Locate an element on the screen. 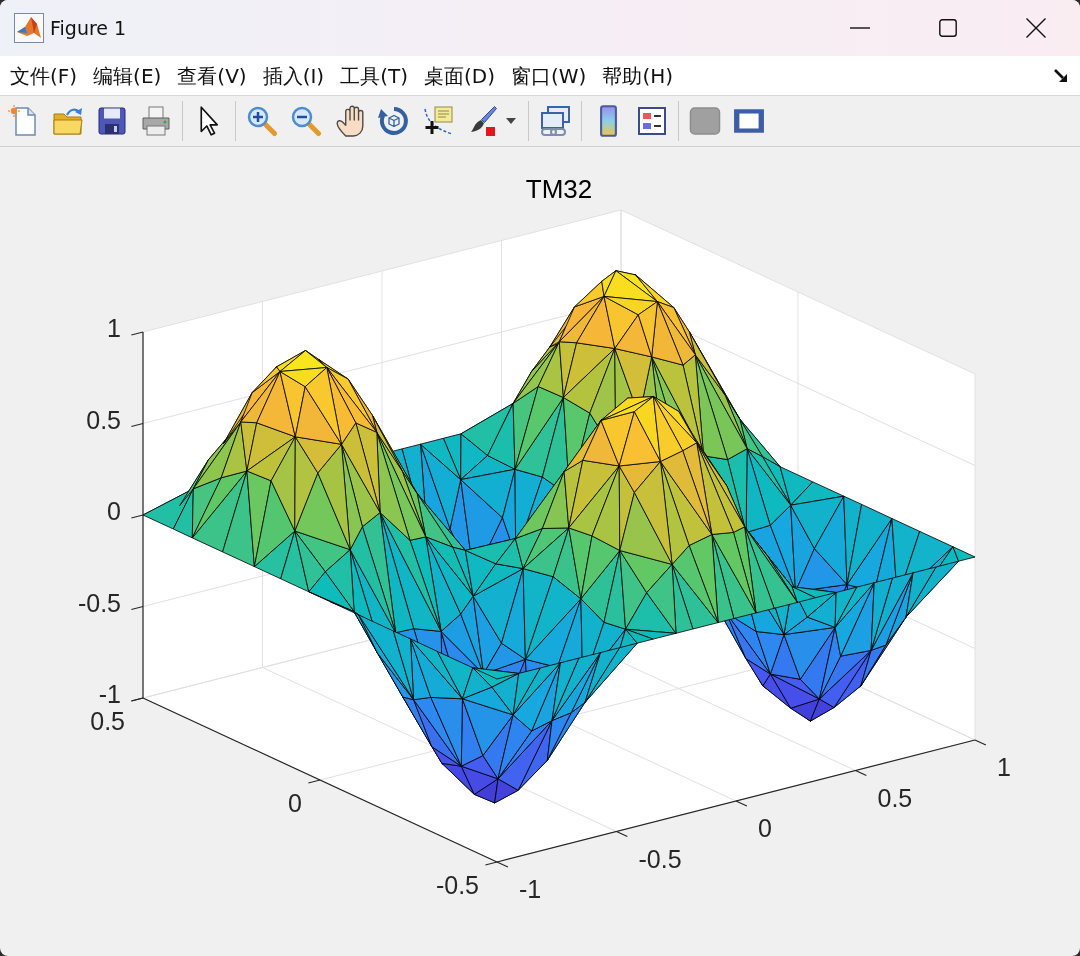 The image size is (1080, 956). data-tip-icon is located at coordinates (438, 121).